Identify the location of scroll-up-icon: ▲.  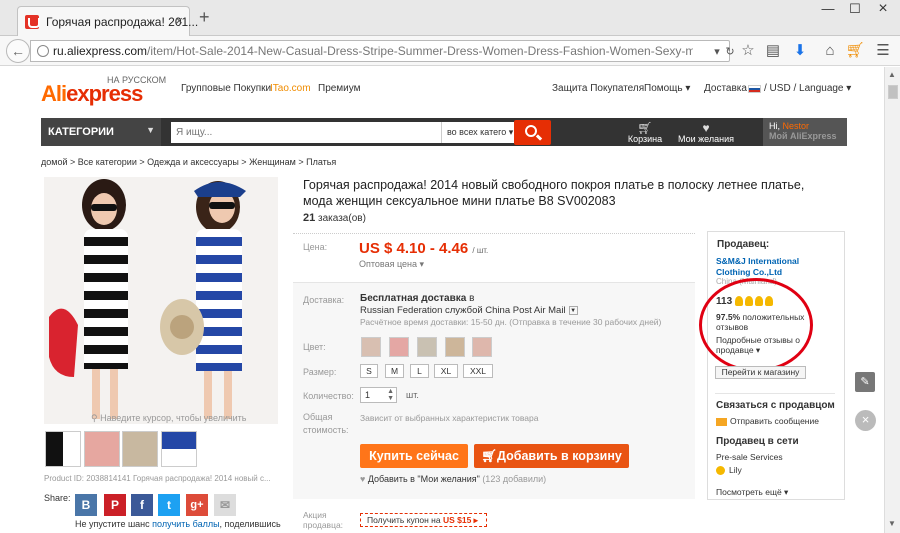
(892, 74).